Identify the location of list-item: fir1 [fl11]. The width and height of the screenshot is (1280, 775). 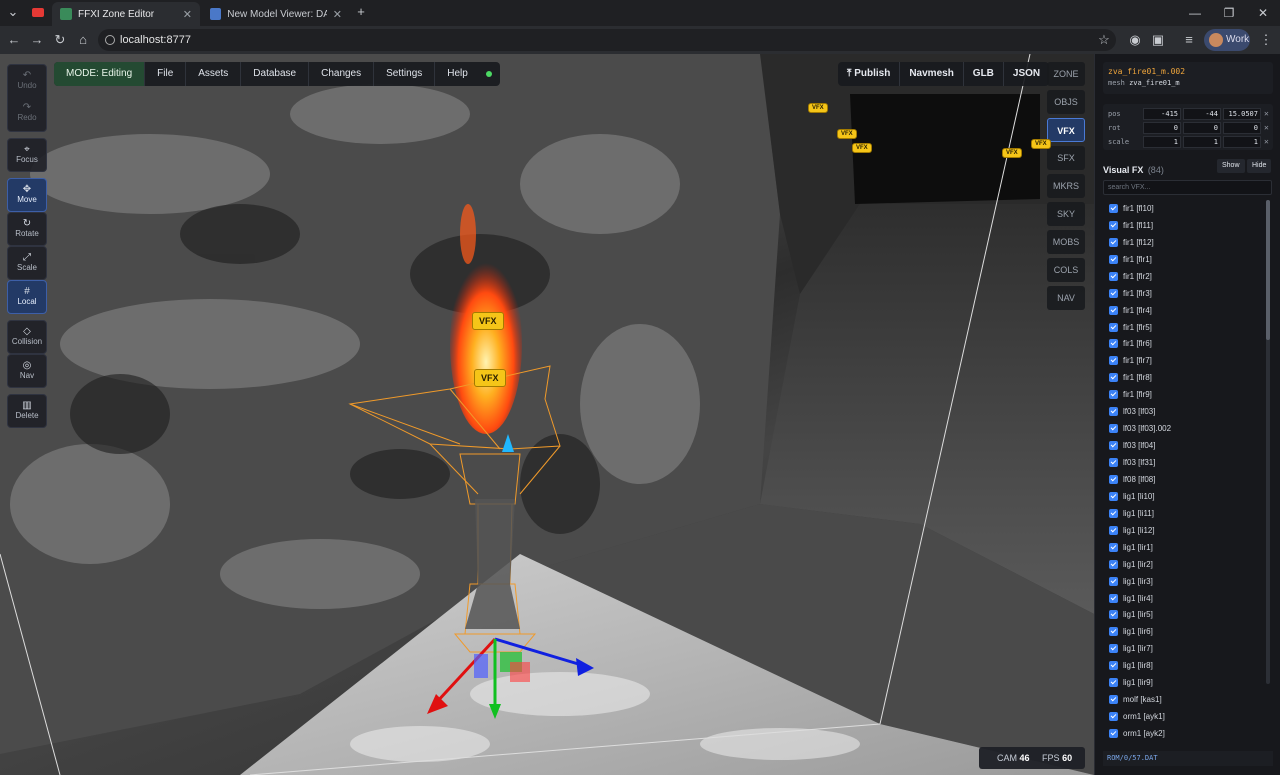
(1188, 225).